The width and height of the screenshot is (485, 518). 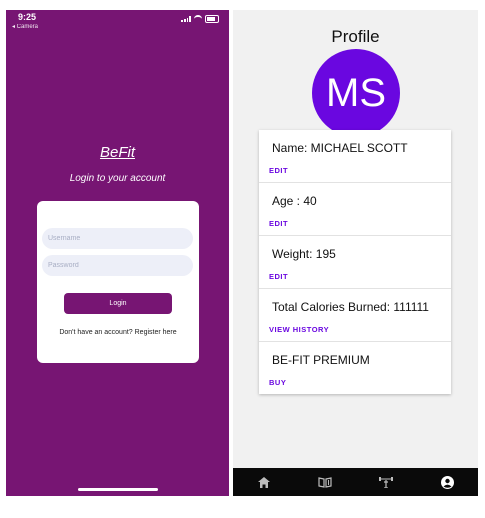 I want to click on app-name: BeFit, so click(x=117, y=152).